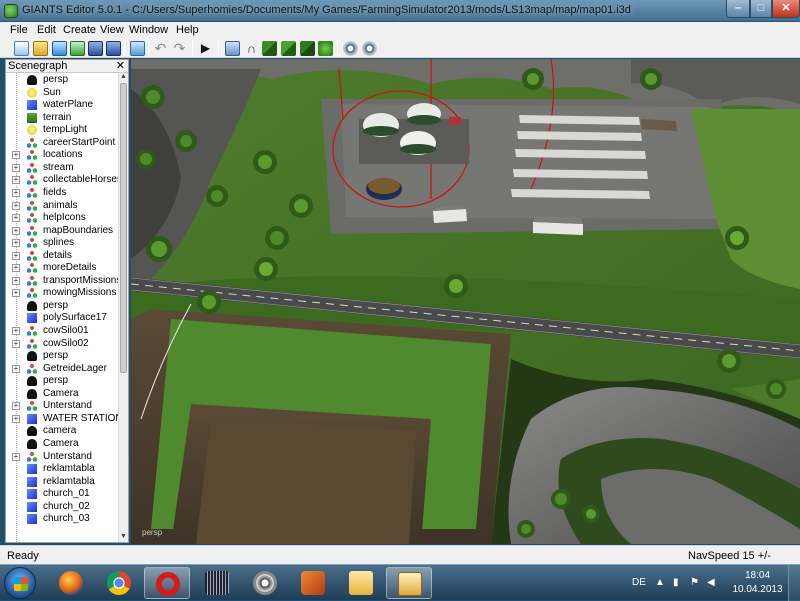 Image resolution: width=800 pixels, height=601 pixels. What do you see at coordinates (62, 231) in the screenshot?
I see `scenegraph-node: + mapBoundaries` at bounding box center [62, 231].